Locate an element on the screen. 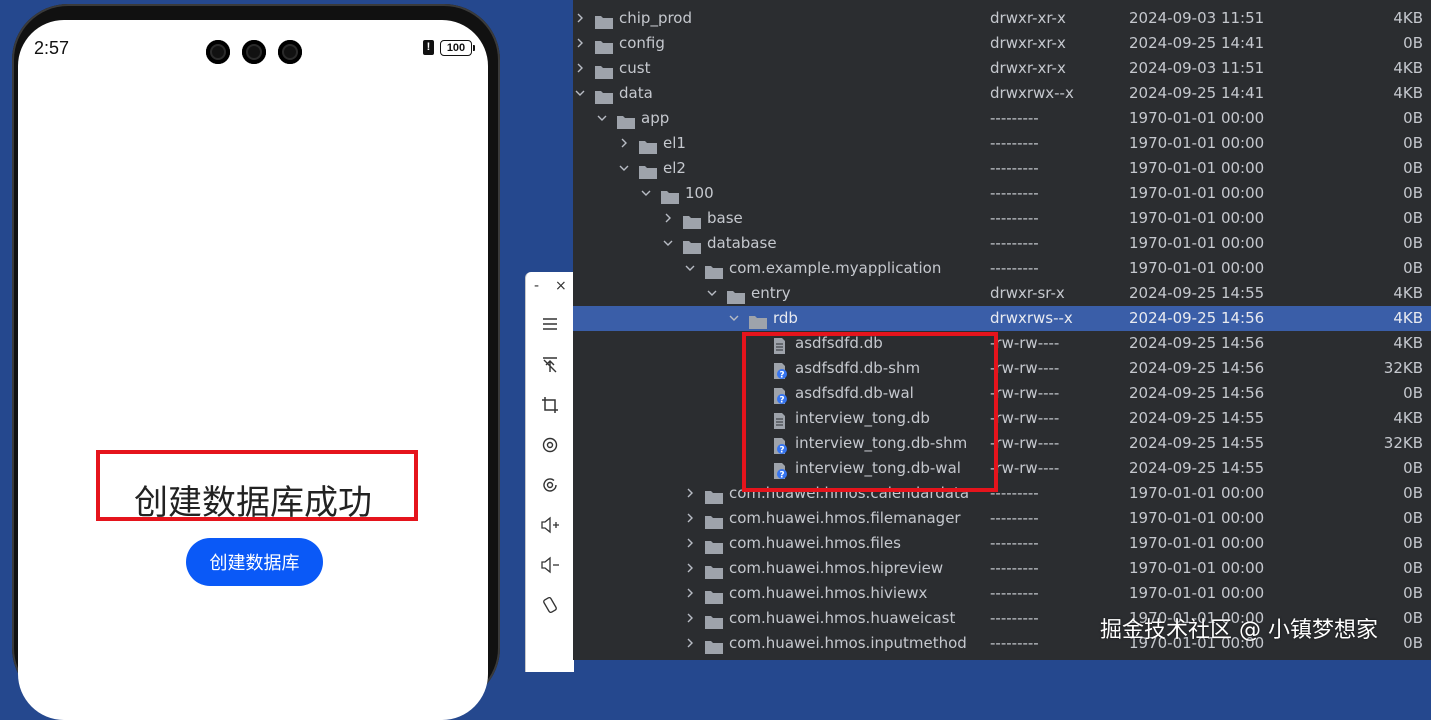 This screenshot has height=720, width=1431. file-size: 32KB is located at coordinates (1403, 443).